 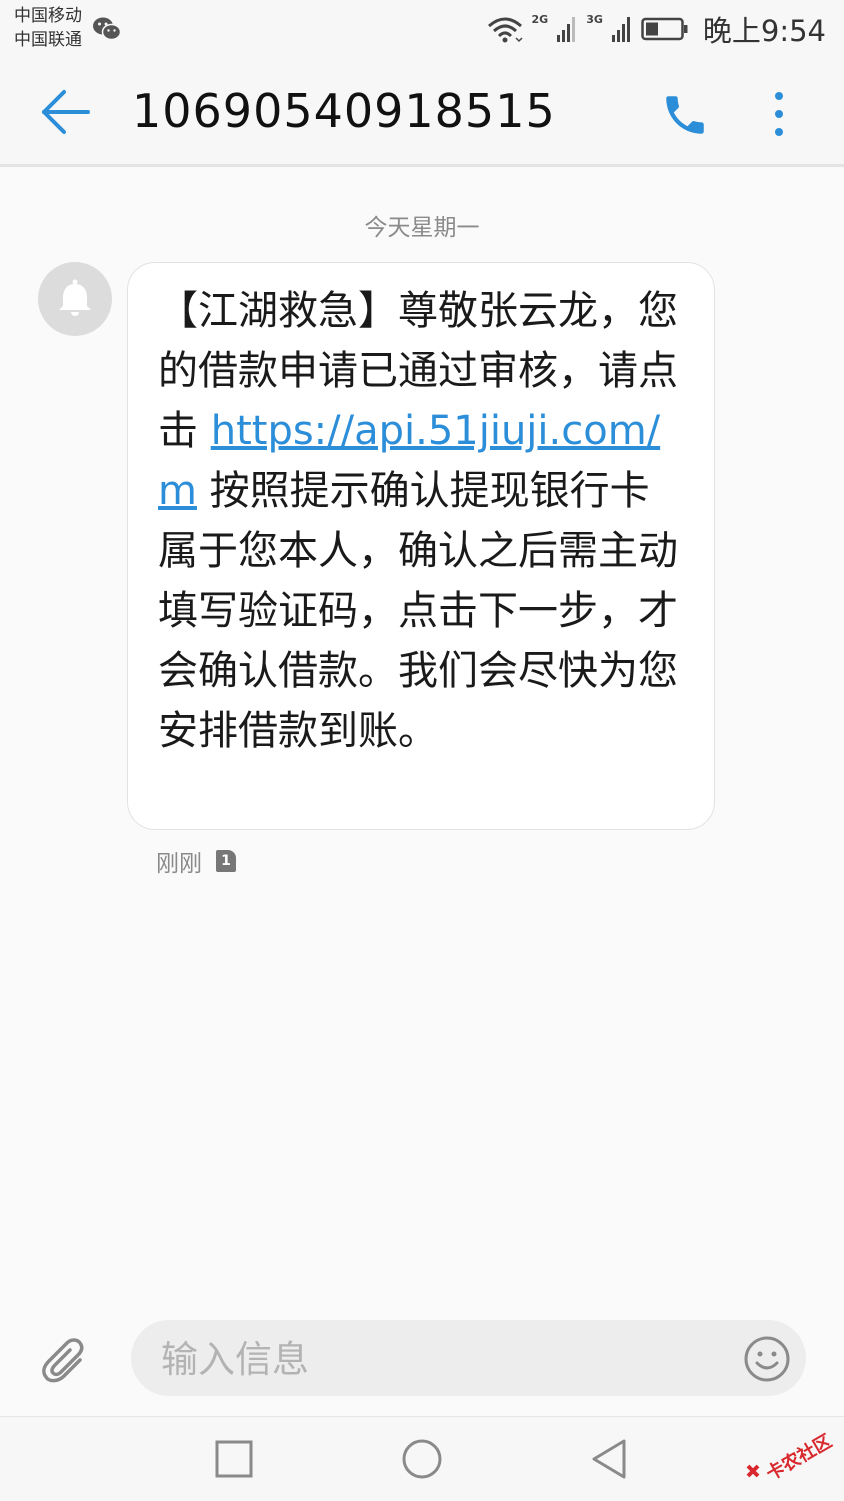 I want to click on status-bar: 中国移动 中国联通 2G 3G 晚上9:54, so click(x=422, y=29).